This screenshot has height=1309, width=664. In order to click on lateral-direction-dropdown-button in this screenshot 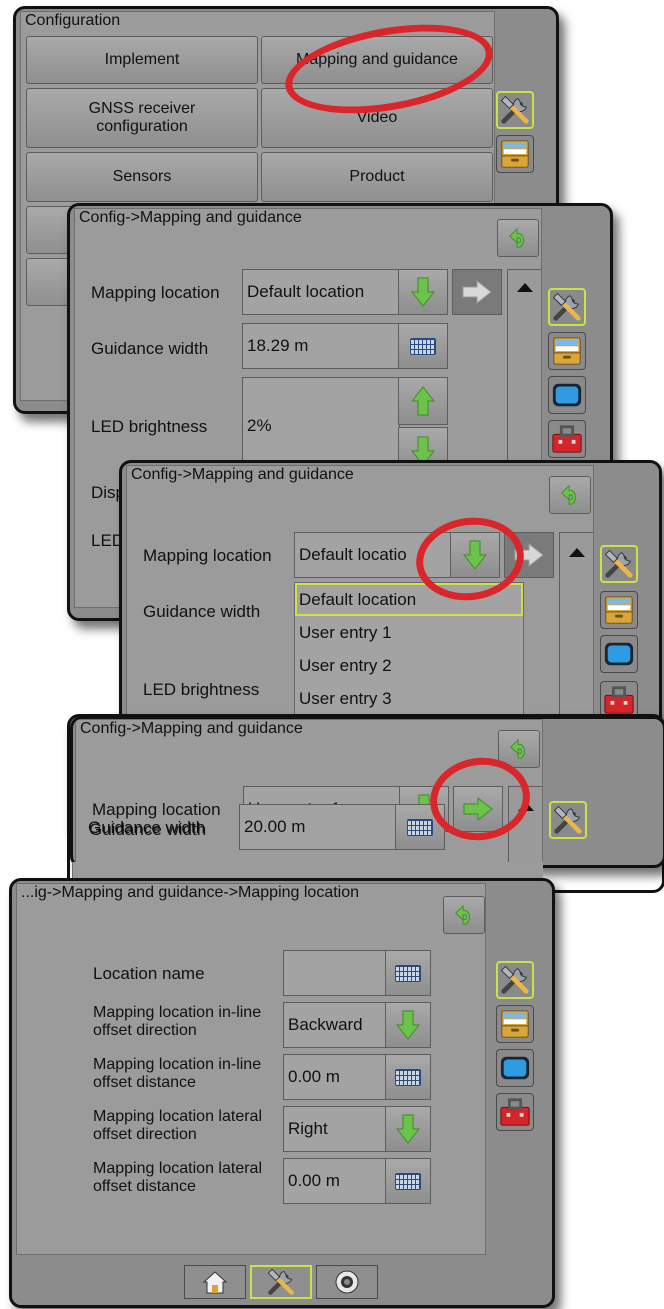, I will do `click(408, 1129)`.